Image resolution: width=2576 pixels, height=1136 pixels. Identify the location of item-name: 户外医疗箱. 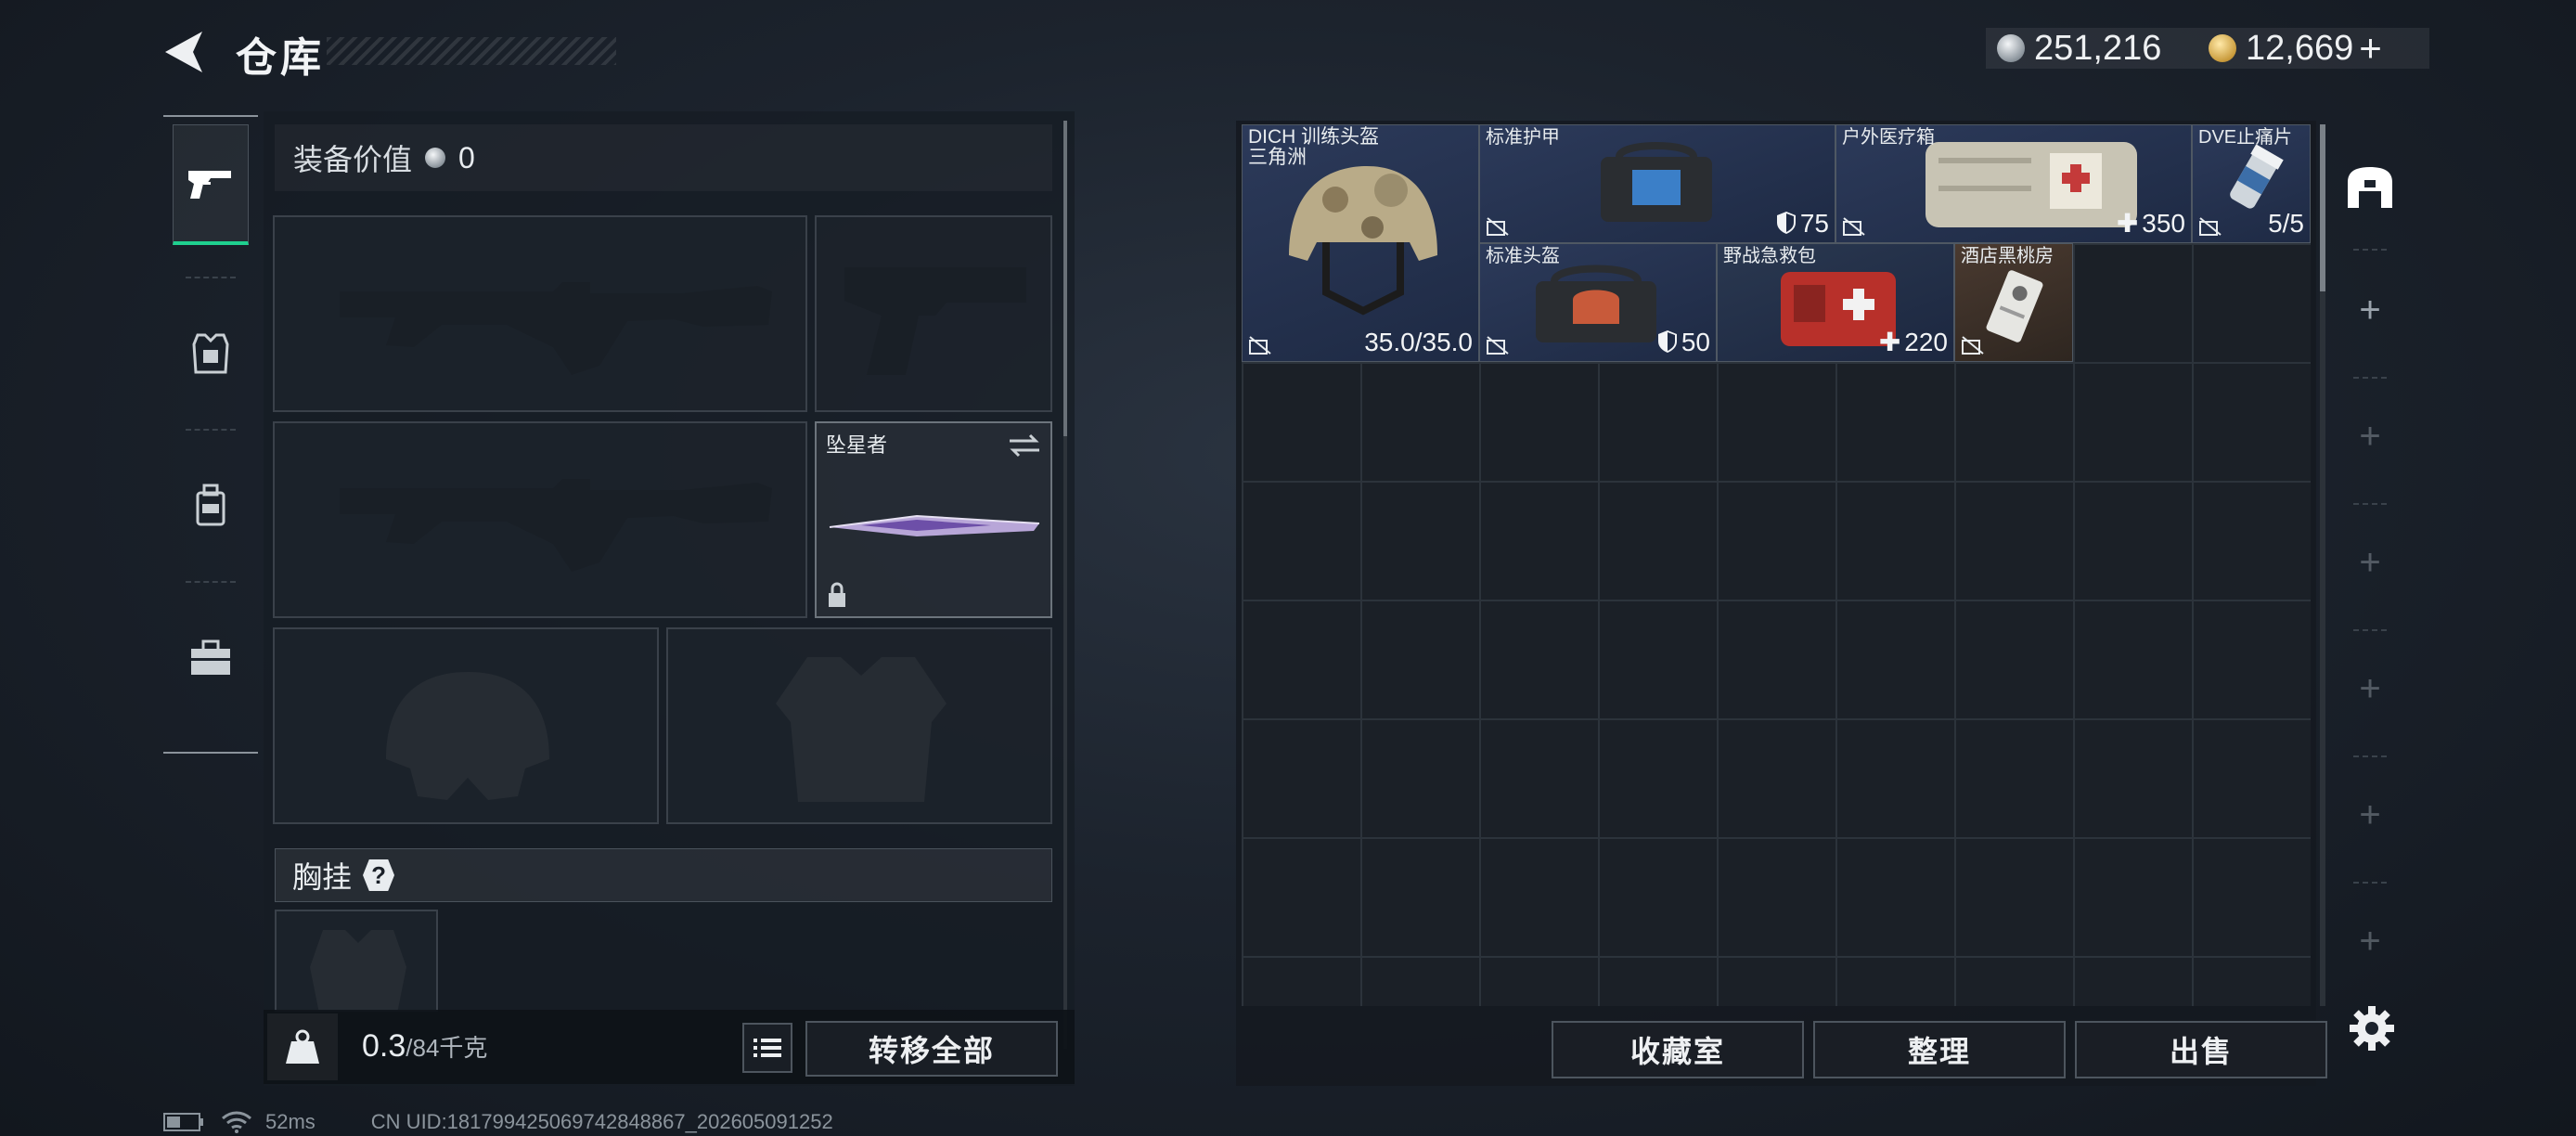
(1889, 137).